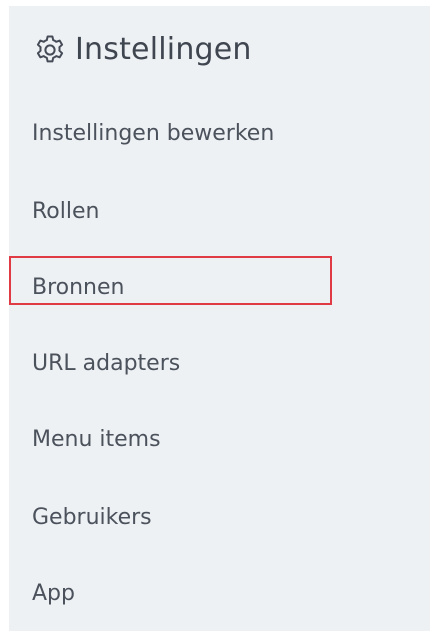 The height and width of the screenshot is (635, 437). What do you see at coordinates (92, 517) in the screenshot?
I see `menu-item-label: Gebruikers` at bounding box center [92, 517].